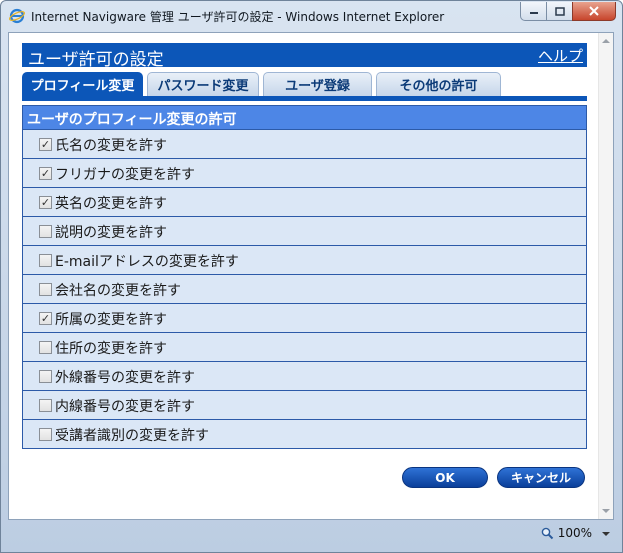  I want to click on permission-row-description: 説明の変更を許す, so click(304, 231).